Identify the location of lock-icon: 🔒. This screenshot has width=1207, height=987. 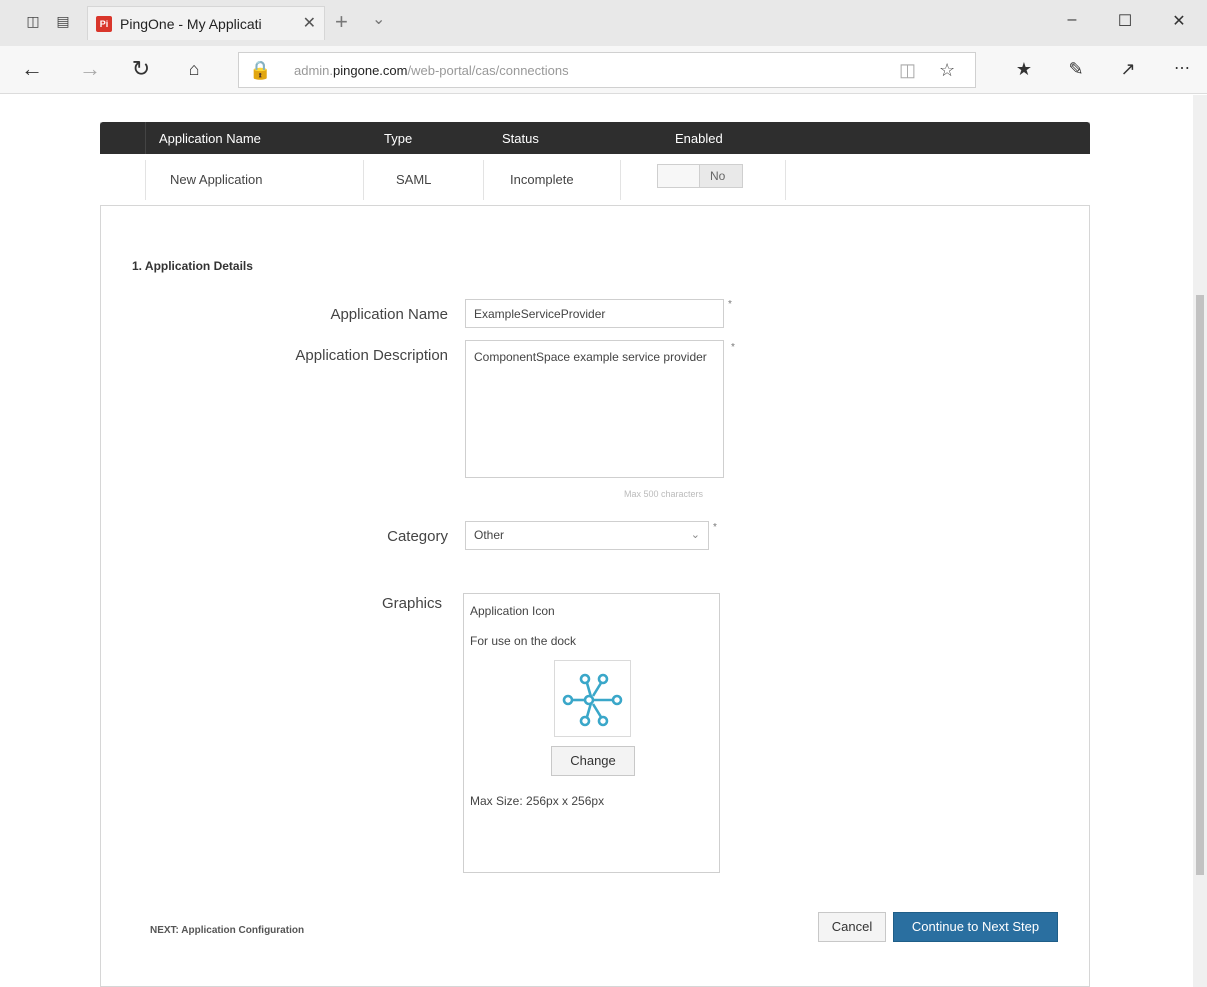
(260, 70).